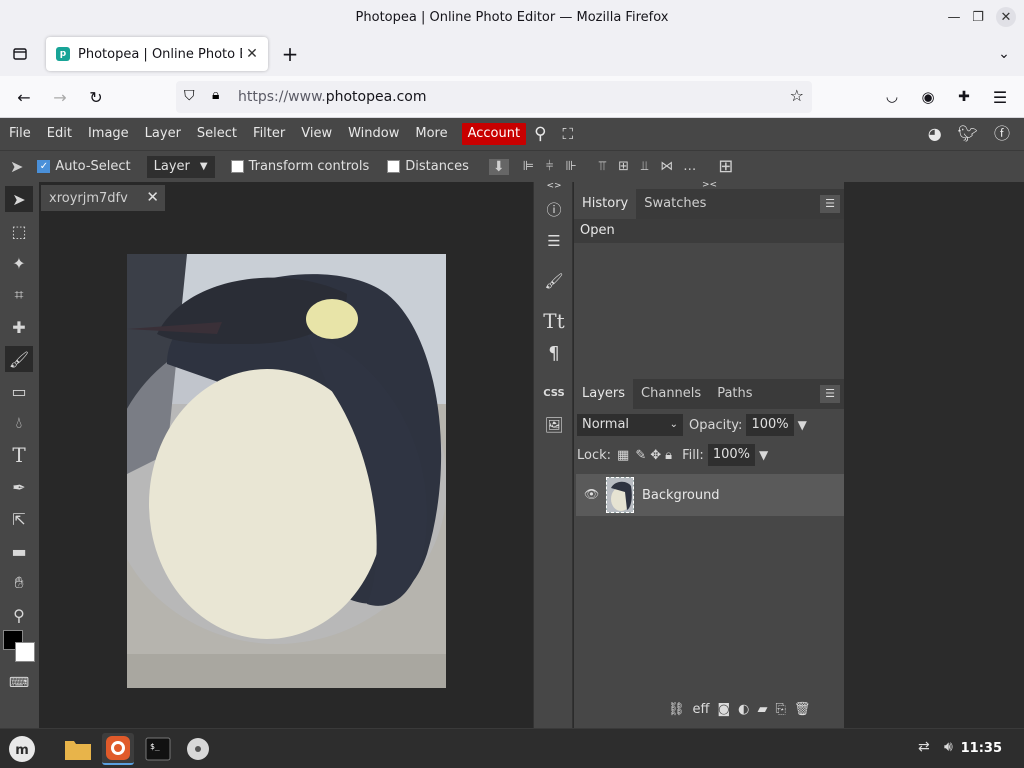 The width and height of the screenshot is (1024, 768). What do you see at coordinates (198, 749) in the screenshot?
I see `disc-icon` at bounding box center [198, 749].